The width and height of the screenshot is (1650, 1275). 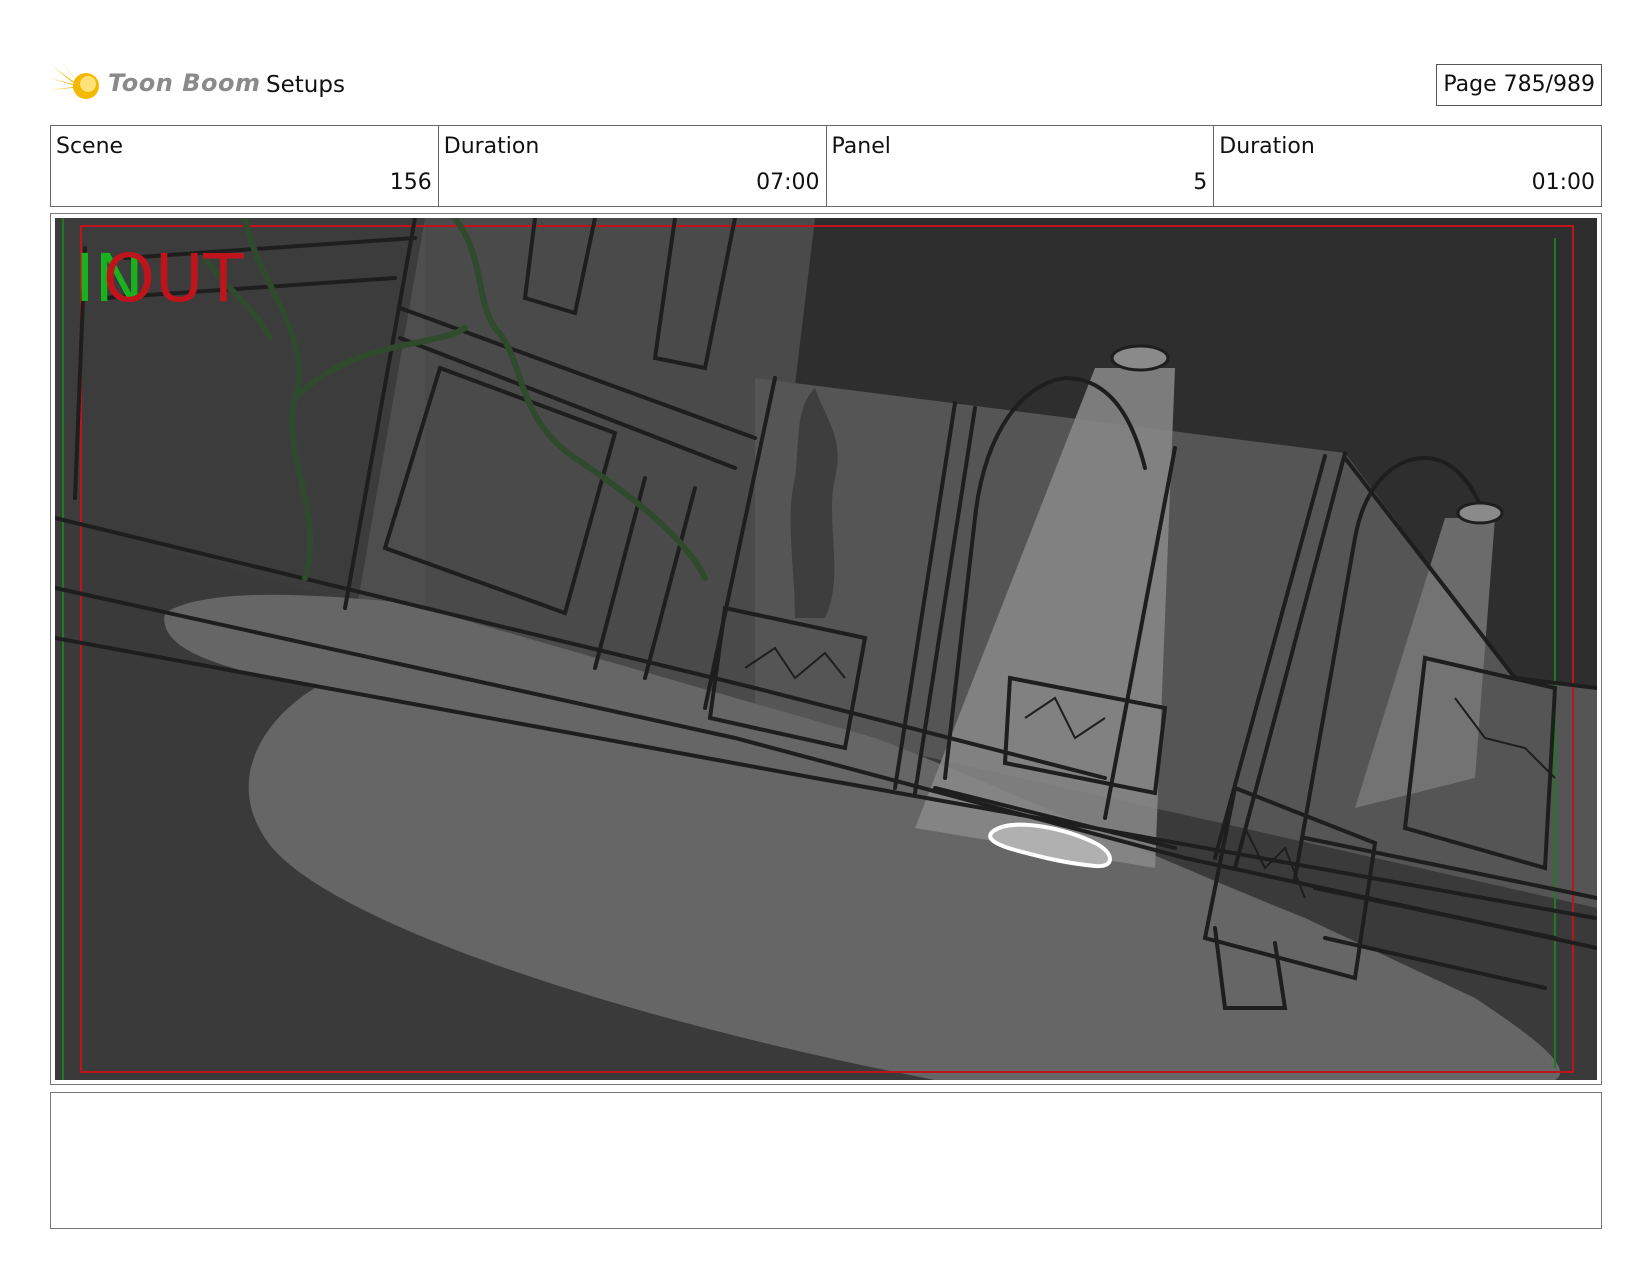 I want to click on scene-label: Scene, so click(x=90, y=146).